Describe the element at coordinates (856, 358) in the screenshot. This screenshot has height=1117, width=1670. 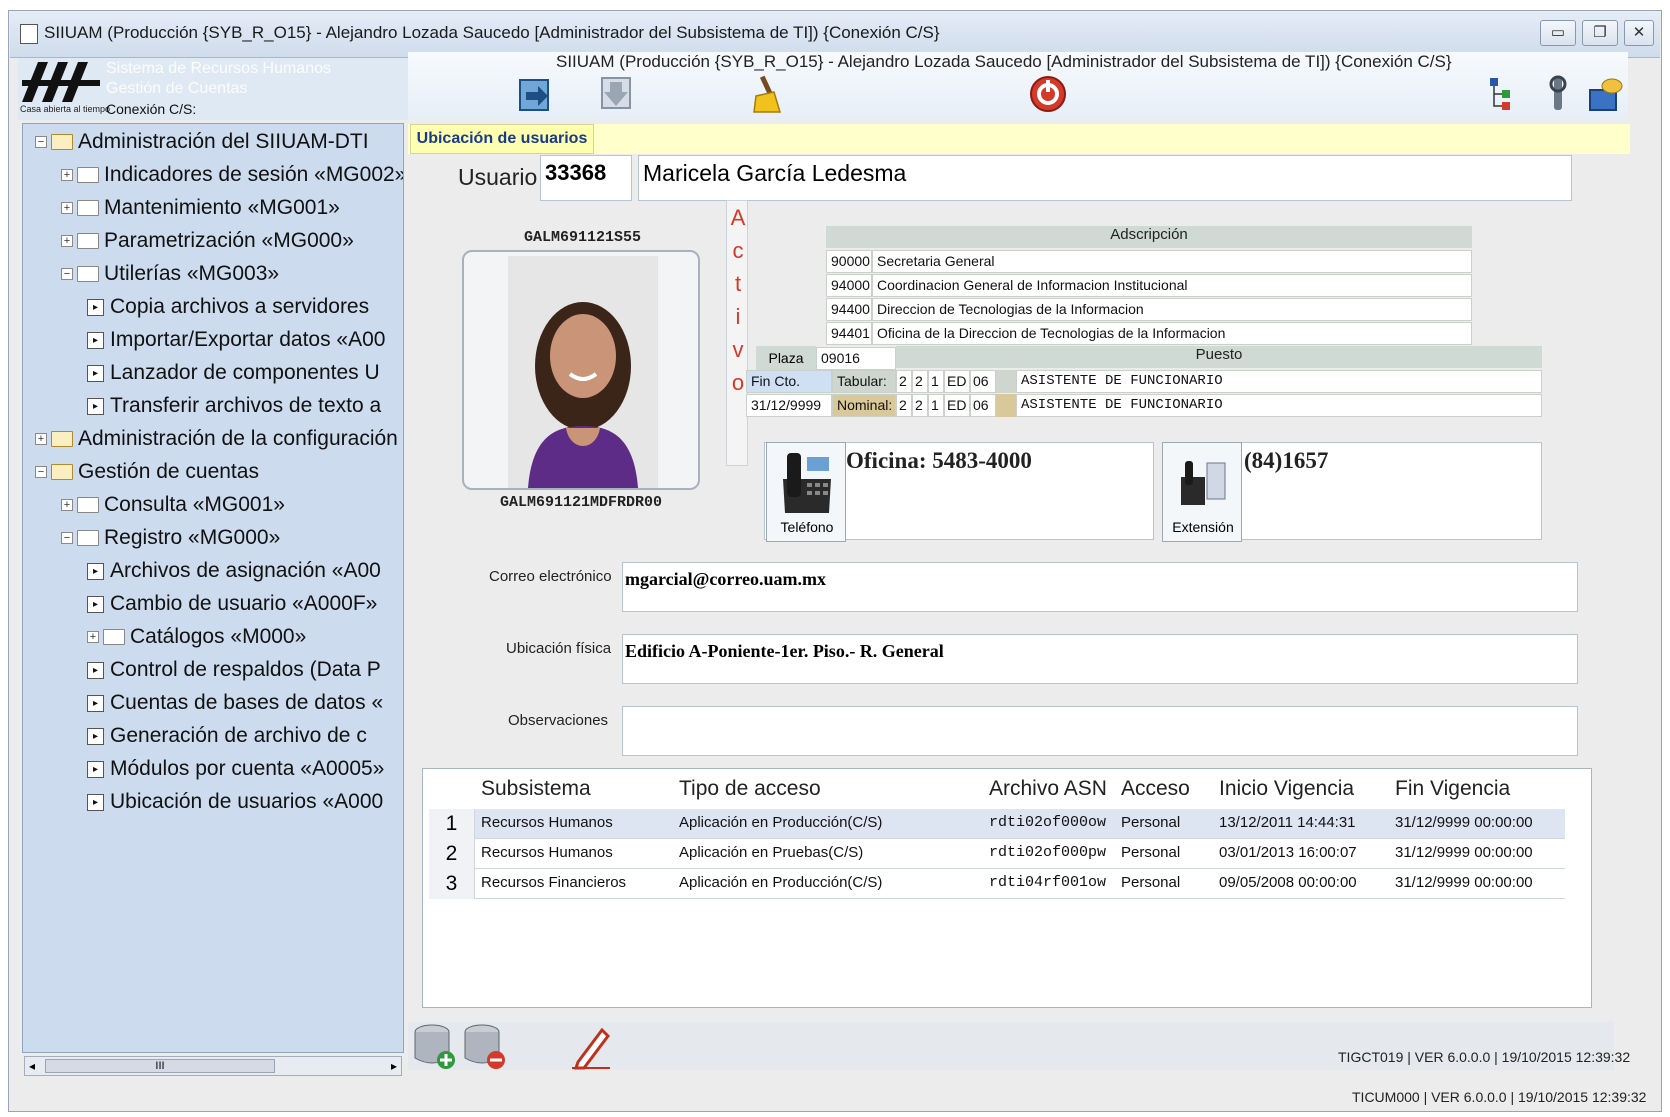
I see `plaza-value: 09016` at that location.